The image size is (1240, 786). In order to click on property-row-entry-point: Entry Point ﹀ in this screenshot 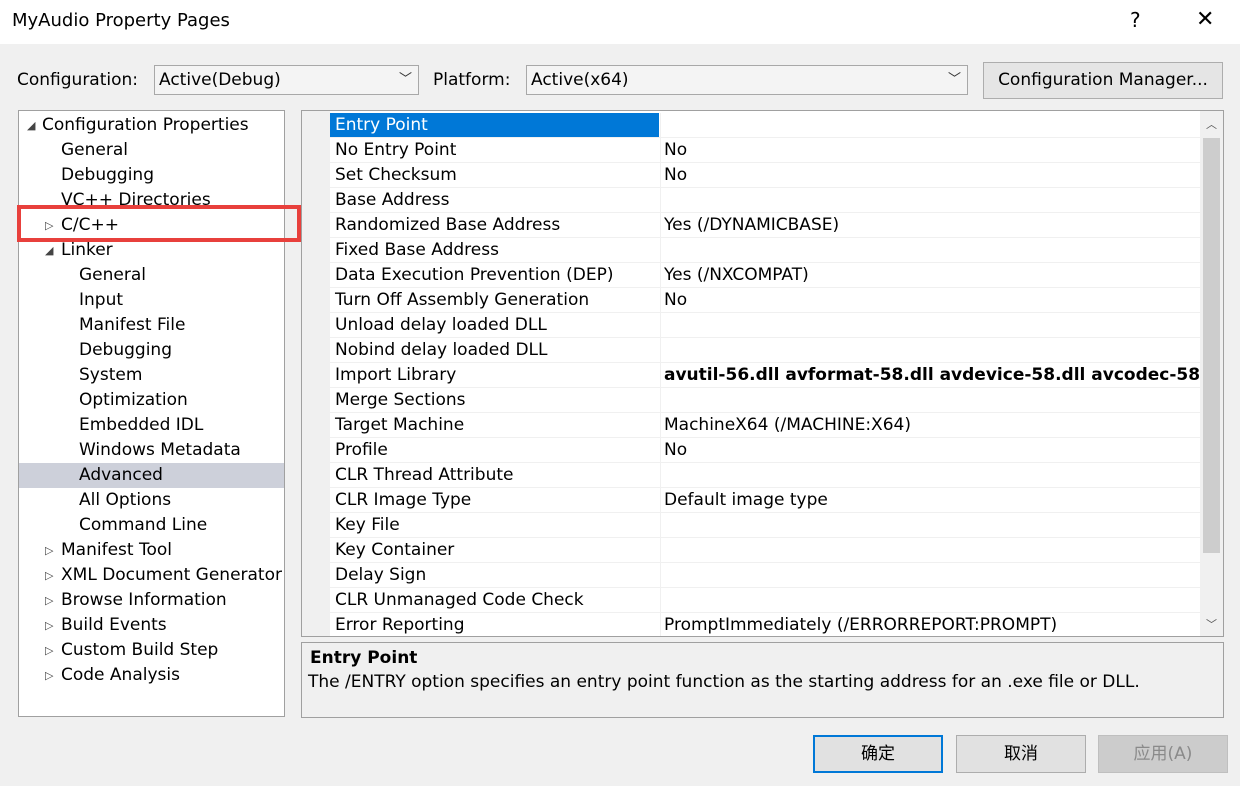, I will do `click(776, 125)`.